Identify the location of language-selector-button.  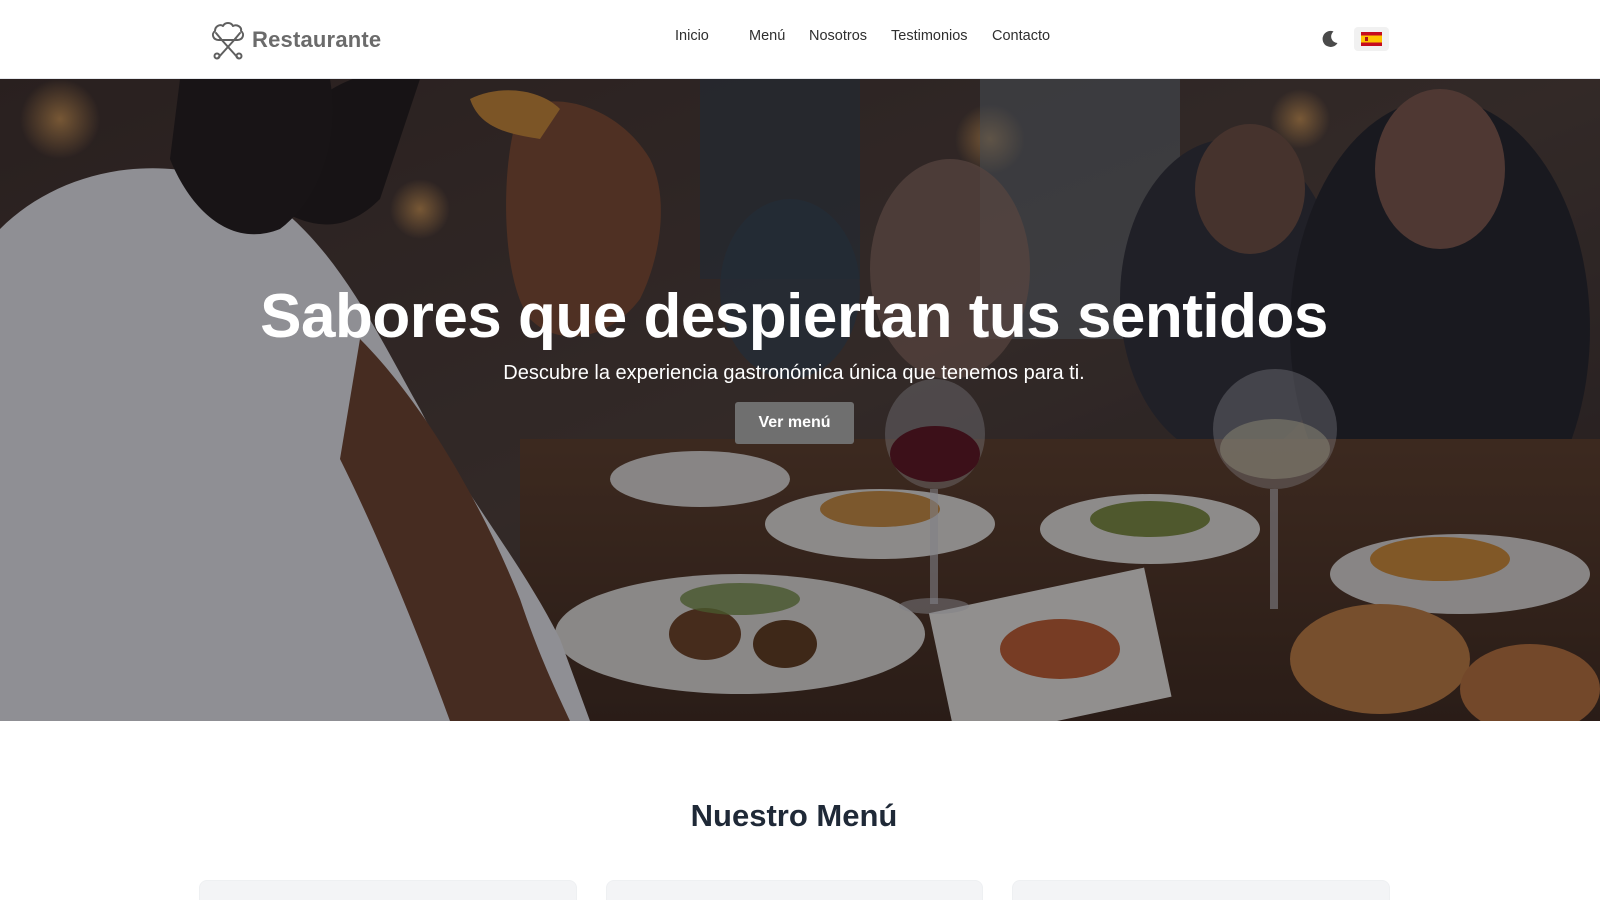
(1371, 39).